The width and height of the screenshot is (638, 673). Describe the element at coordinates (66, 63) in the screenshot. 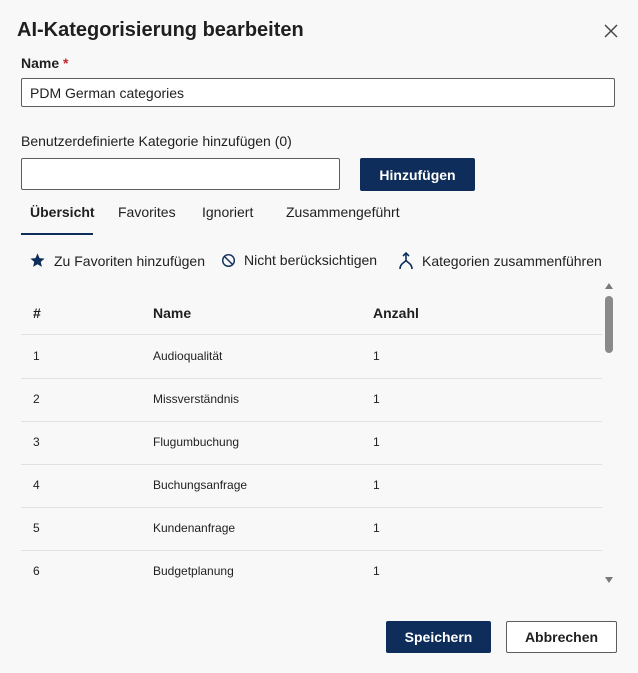

I see `required-mark: *` at that location.